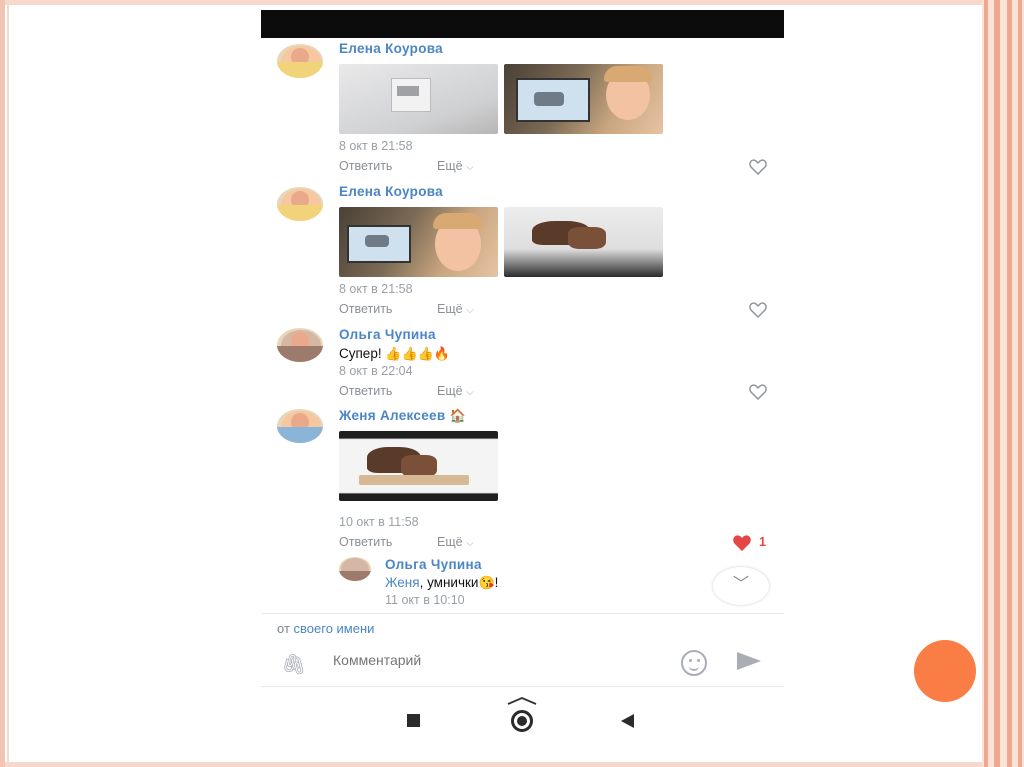 The image size is (1024, 767). I want to click on slide-frame-left-line, so click(8, 383).